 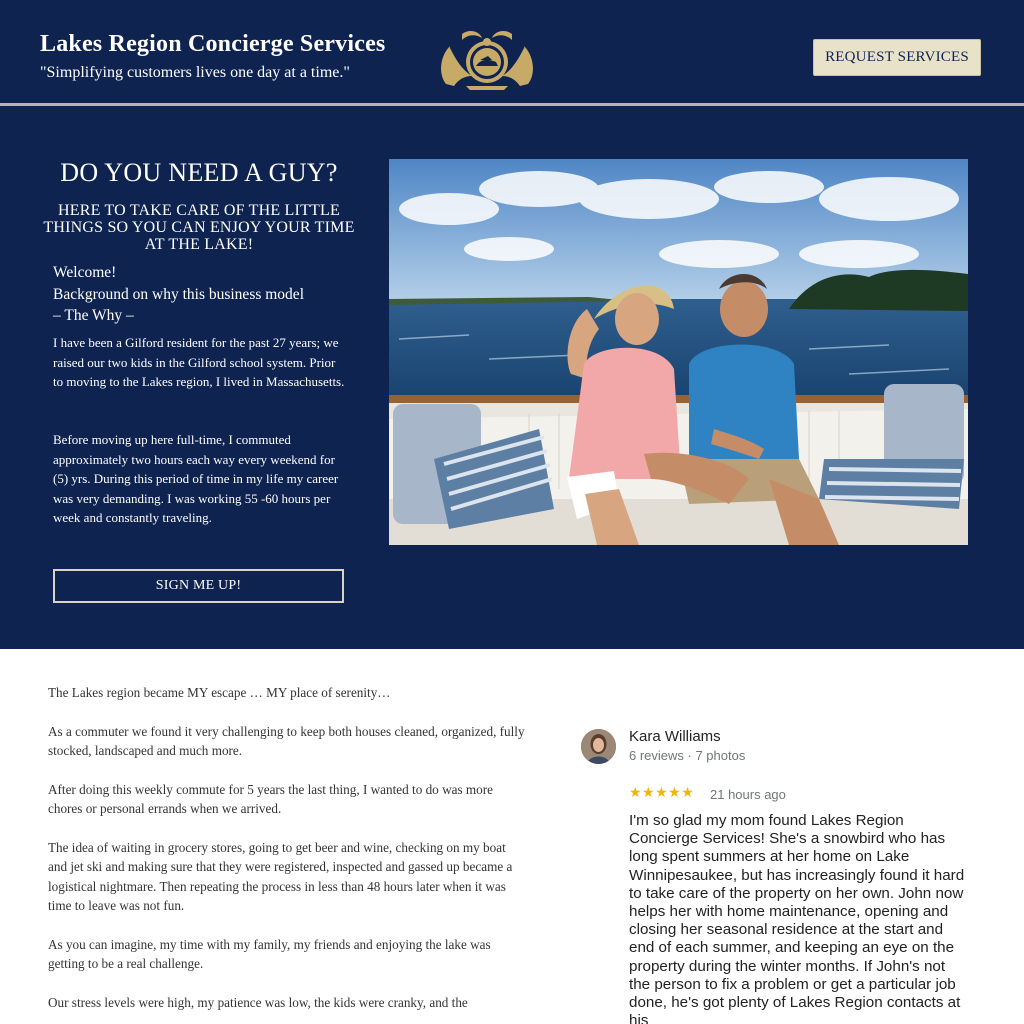 What do you see at coordinates (687, 755) in the screenshot?
I see `reviewer-meta: 6 reviews · 7 photos` at bounding box center [687, 755].